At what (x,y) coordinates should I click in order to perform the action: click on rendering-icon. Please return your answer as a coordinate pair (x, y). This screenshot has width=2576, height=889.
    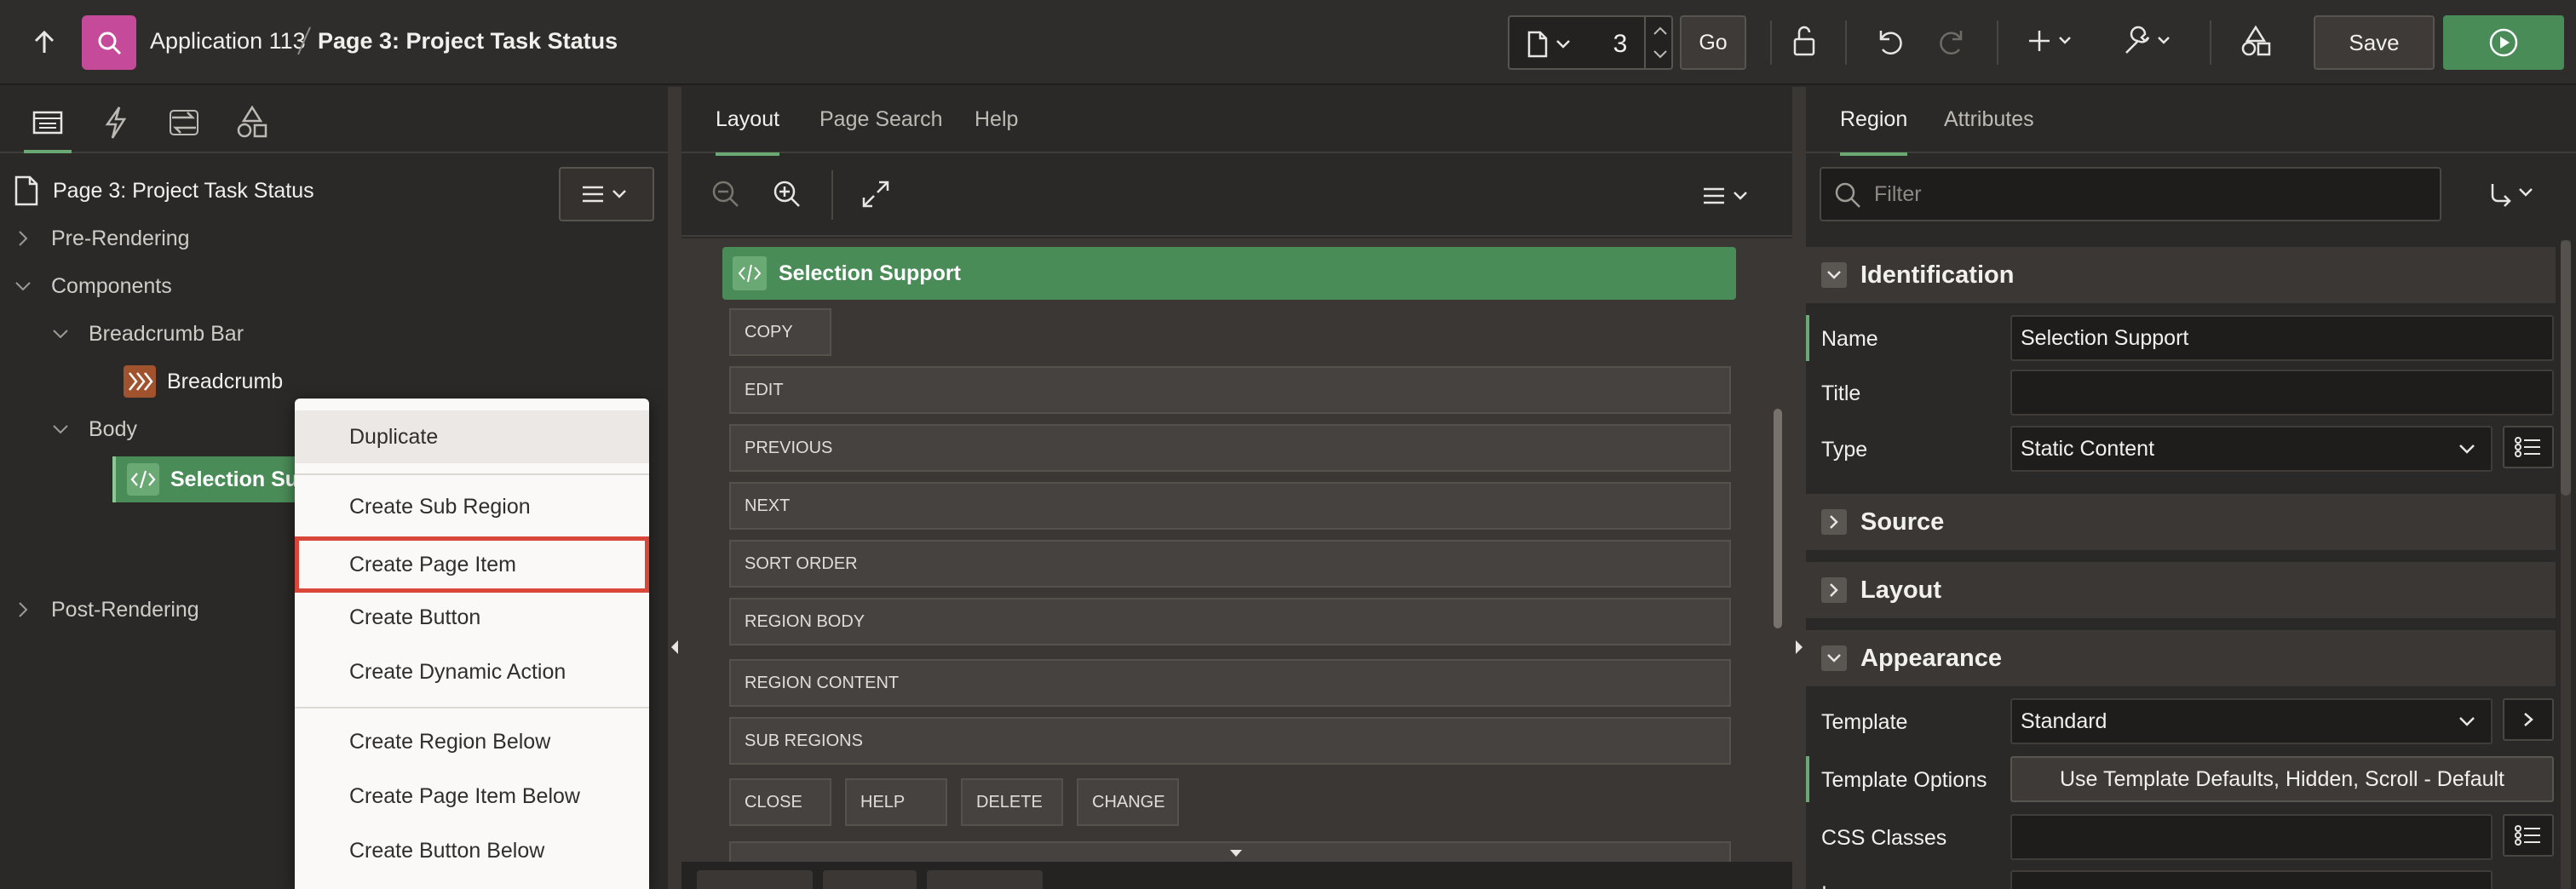
    Looking at the image, I should click on (48, 128).